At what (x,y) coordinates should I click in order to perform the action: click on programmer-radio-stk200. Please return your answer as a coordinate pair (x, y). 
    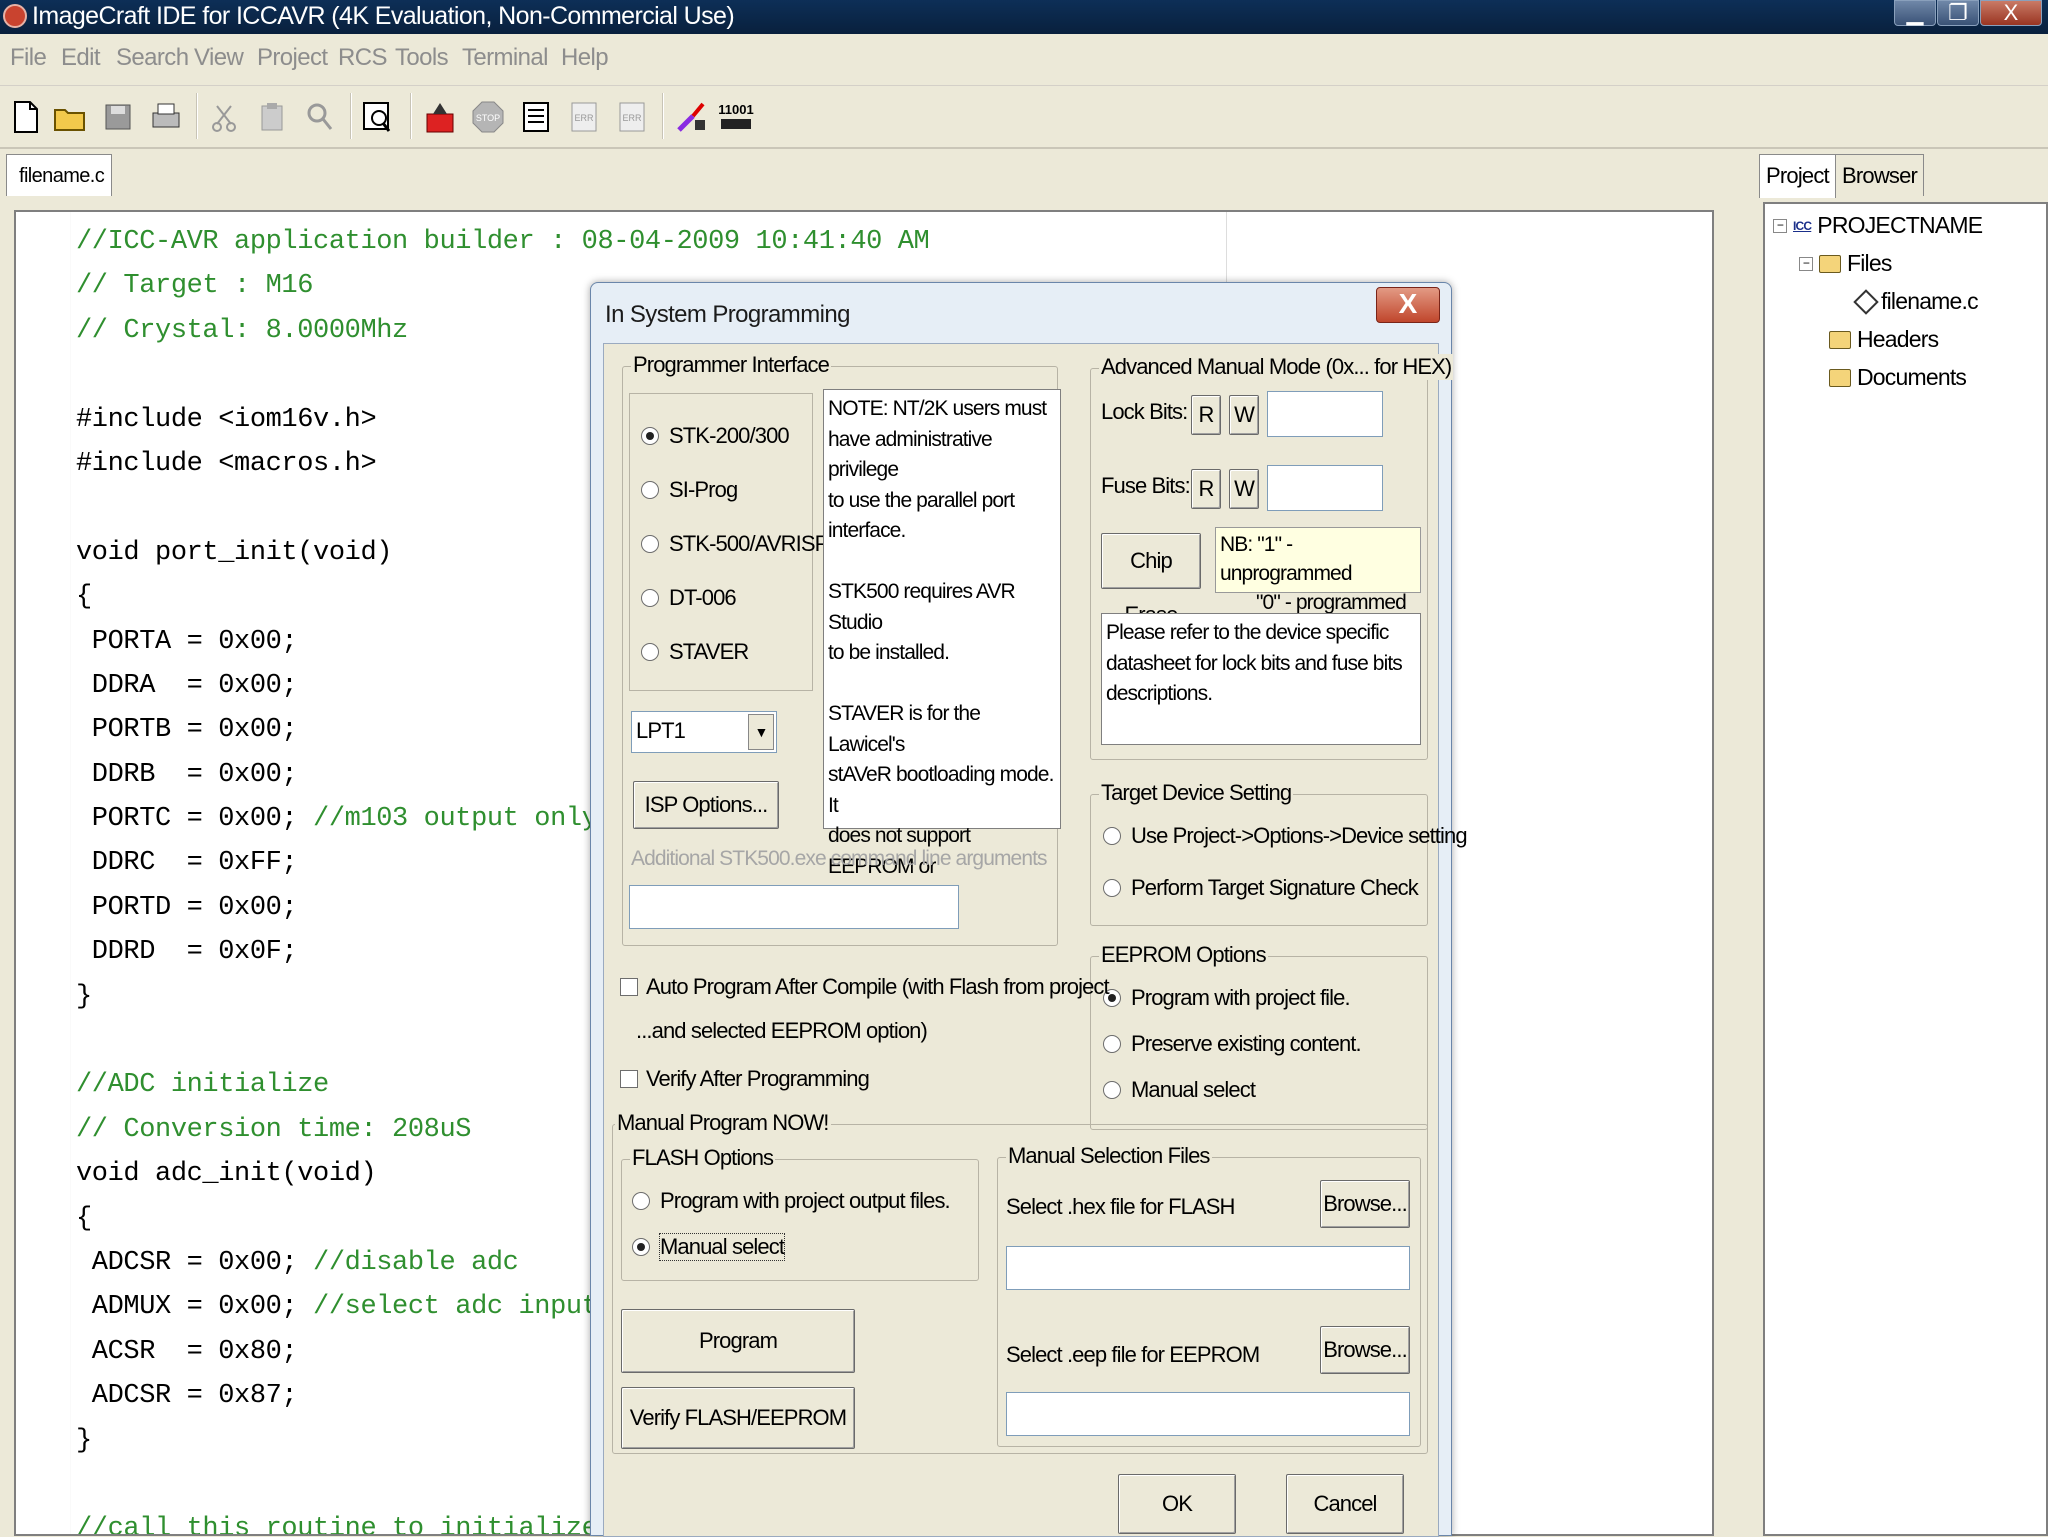
    Looking at the image, I should click on (650, 436).